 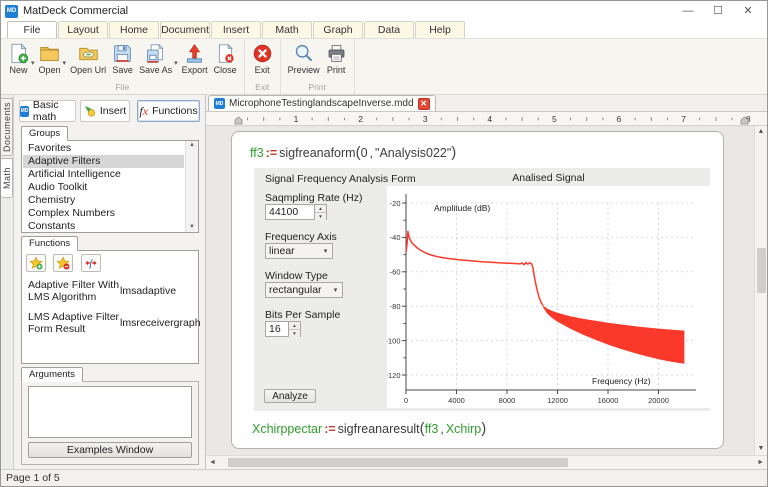 What do you see at coordinates (360, 119) in the screenshot?
I see `svg-text: 2` at bounding box center [360, 119].